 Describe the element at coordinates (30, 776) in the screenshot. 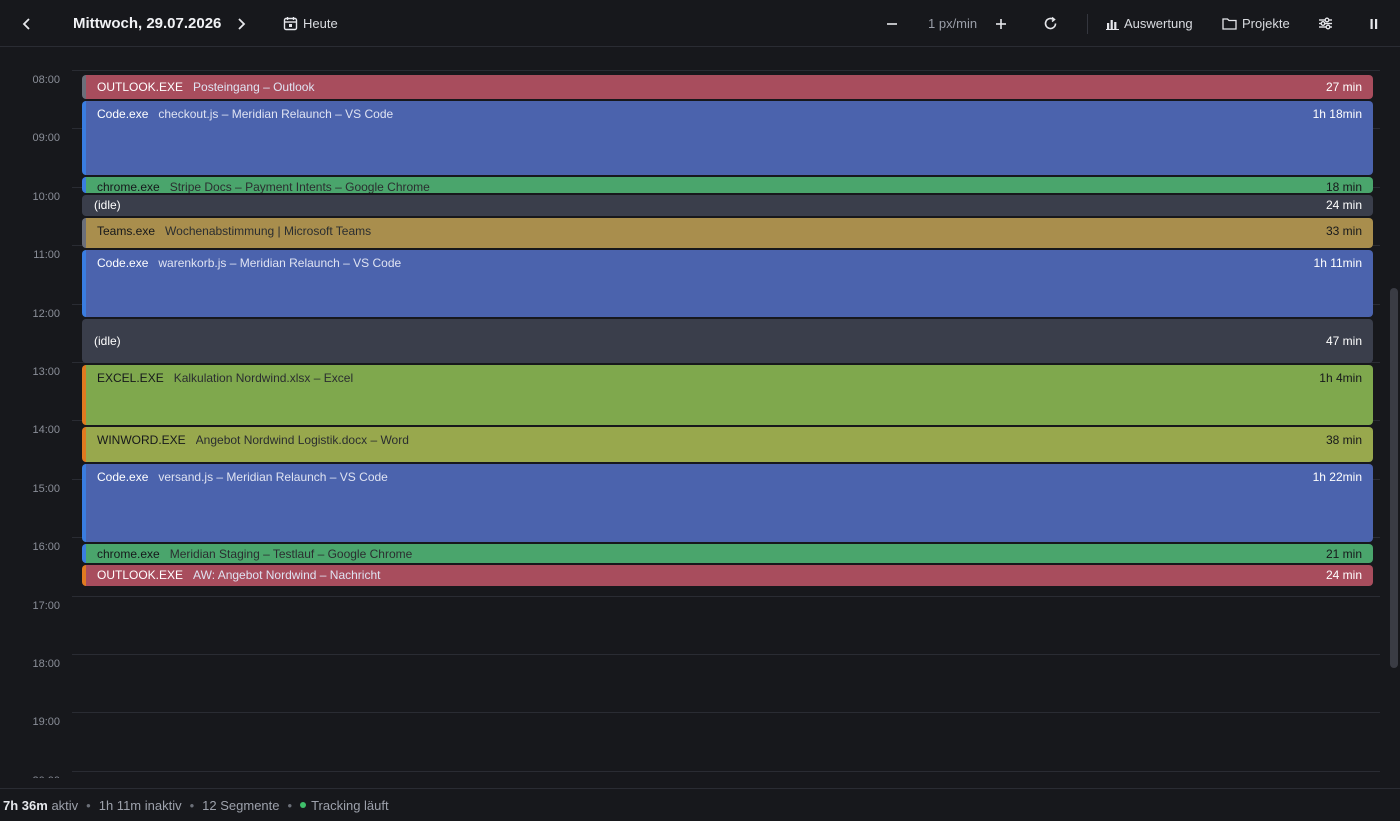

I see `hour-label: 20:00` at that location.